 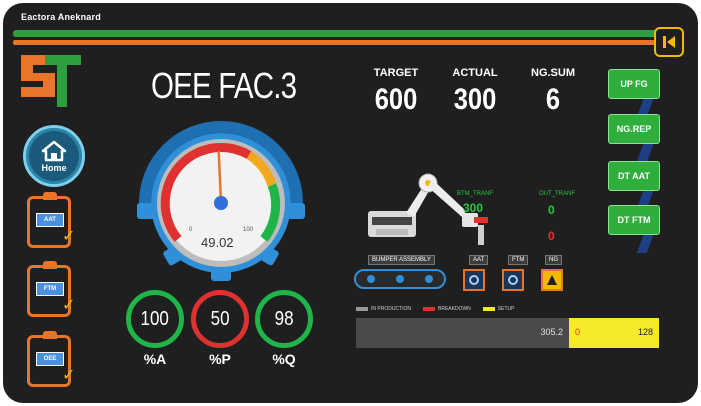 I want to click on kpi-target-value: 600, so click(x=396, y=99).